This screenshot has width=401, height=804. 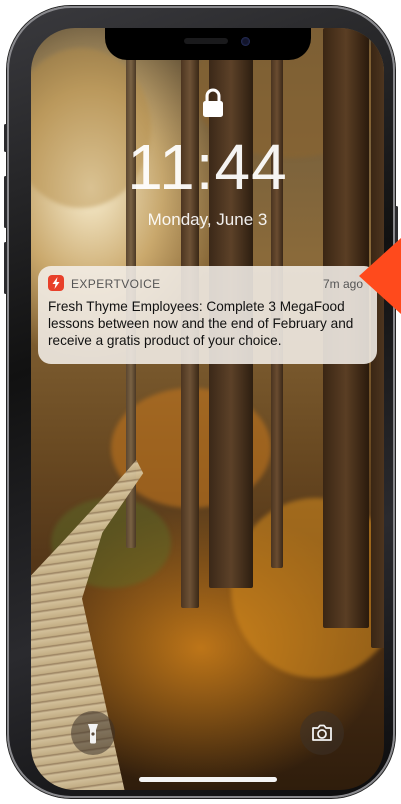 What do you see at coordinates (213, 102) in the screenshot?
I see `lock-icon` at bounding box center [213, 102].